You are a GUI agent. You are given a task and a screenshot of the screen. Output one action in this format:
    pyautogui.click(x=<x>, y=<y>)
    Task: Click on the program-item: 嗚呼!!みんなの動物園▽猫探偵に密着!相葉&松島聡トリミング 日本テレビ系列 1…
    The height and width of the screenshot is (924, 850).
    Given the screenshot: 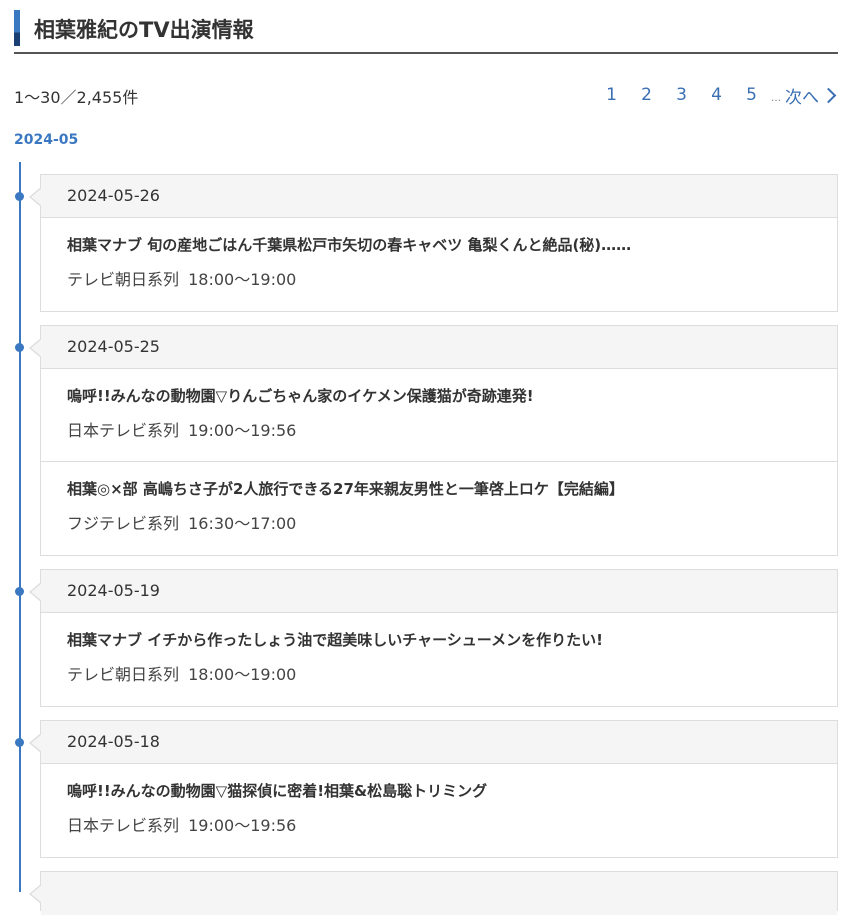 What is the action you would take?
    pyautogui.click(x=439, y=810)
    